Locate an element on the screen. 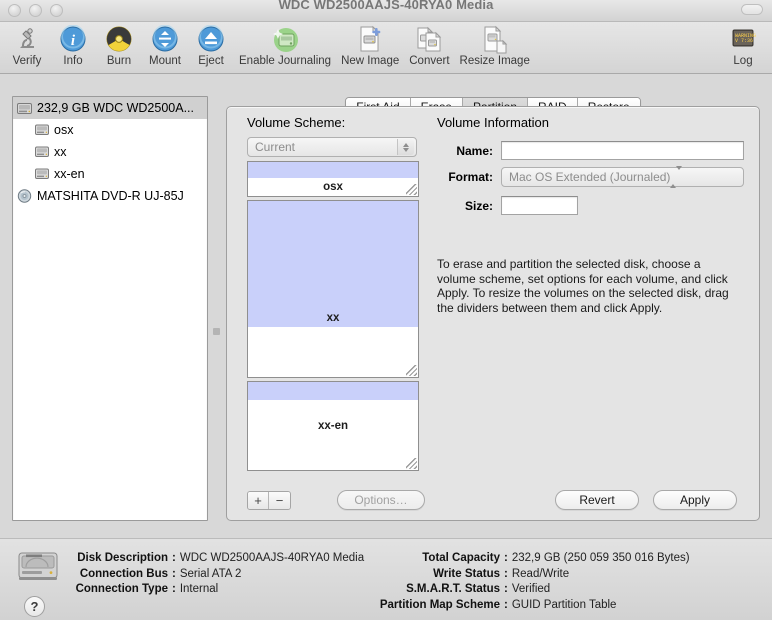  svg-text: V 7:36 is located at coordinates (744, 41).